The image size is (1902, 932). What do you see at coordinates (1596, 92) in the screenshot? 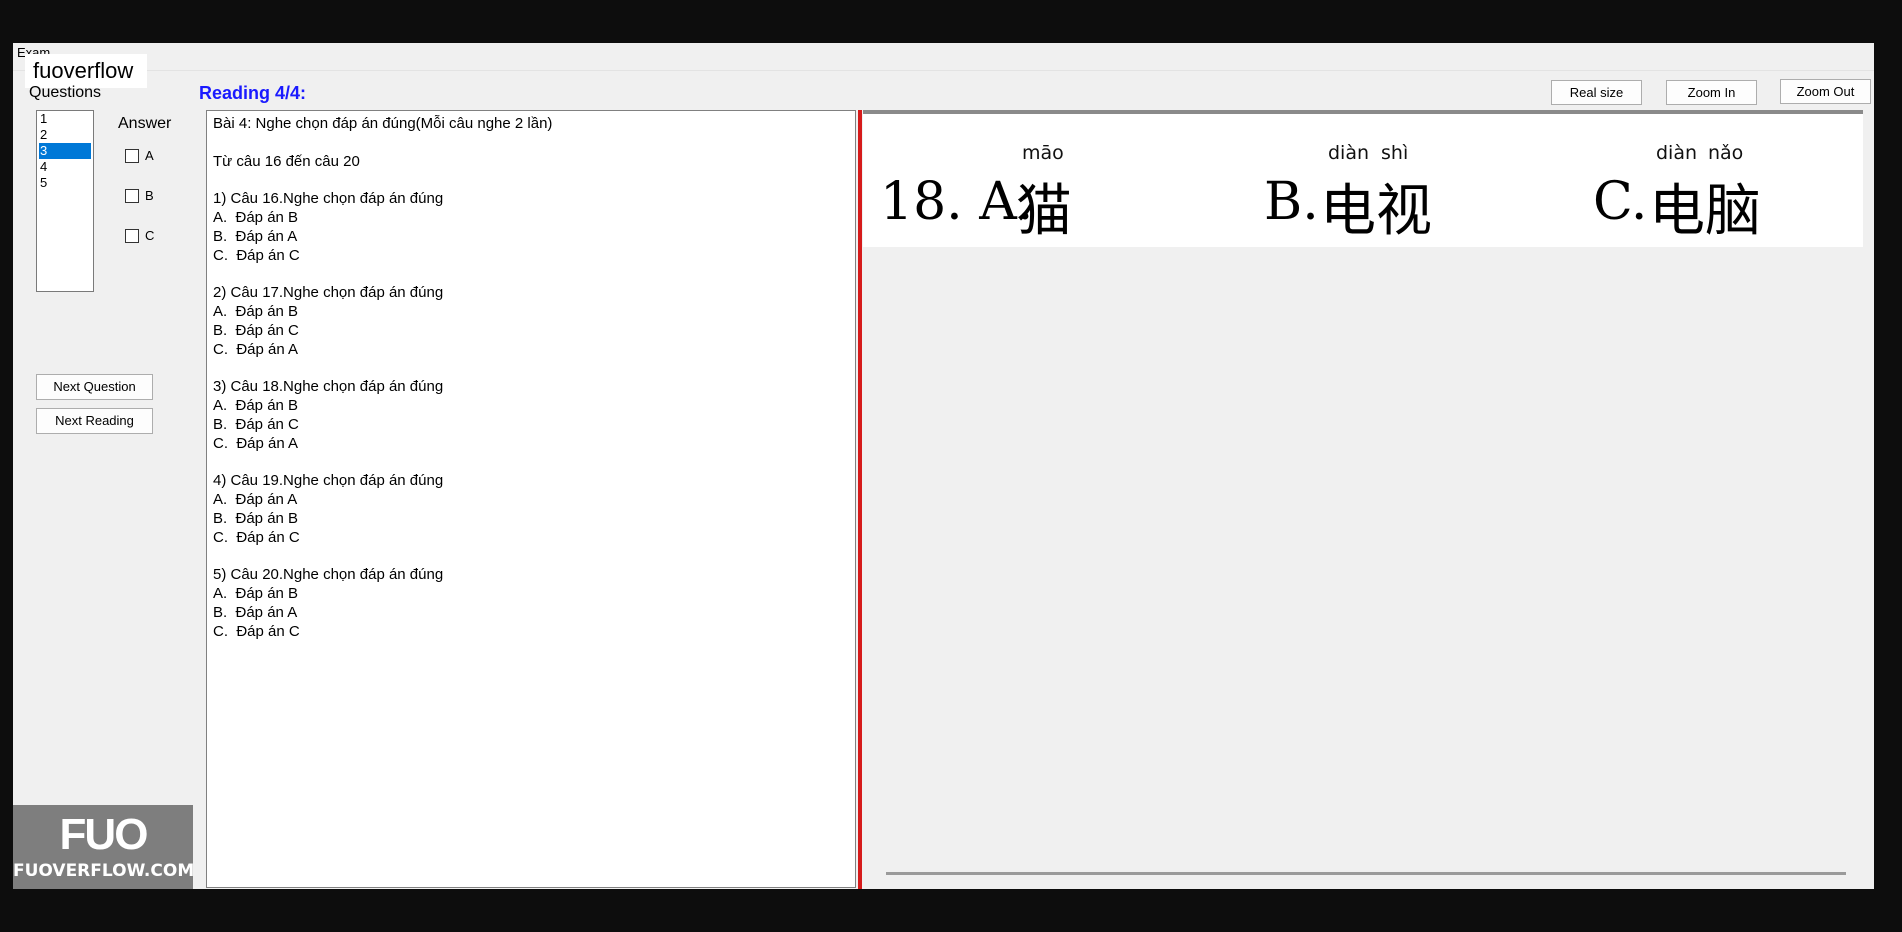
I see `real-size-button: Real size` at bounding box center [1596, 92].